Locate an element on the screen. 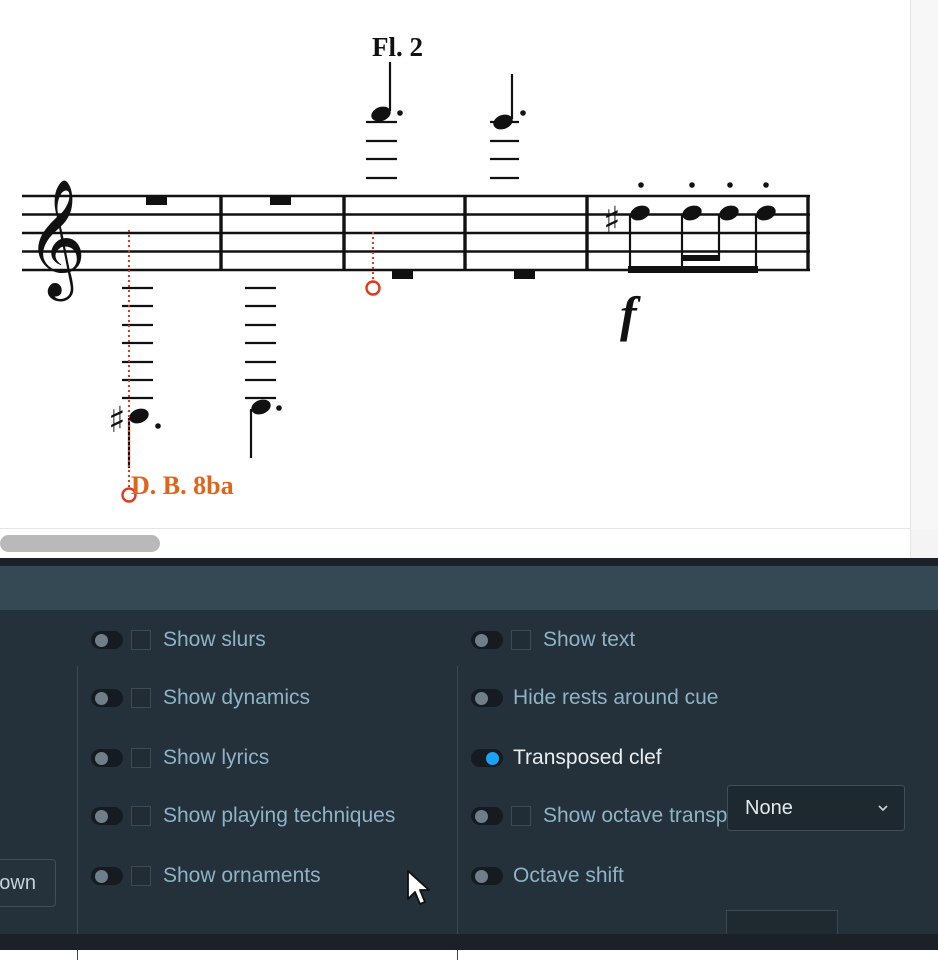 The width and height of the screenshot is (938, 960). treble-clef-icon: 𝄞 is located at coordinates (56, 240).